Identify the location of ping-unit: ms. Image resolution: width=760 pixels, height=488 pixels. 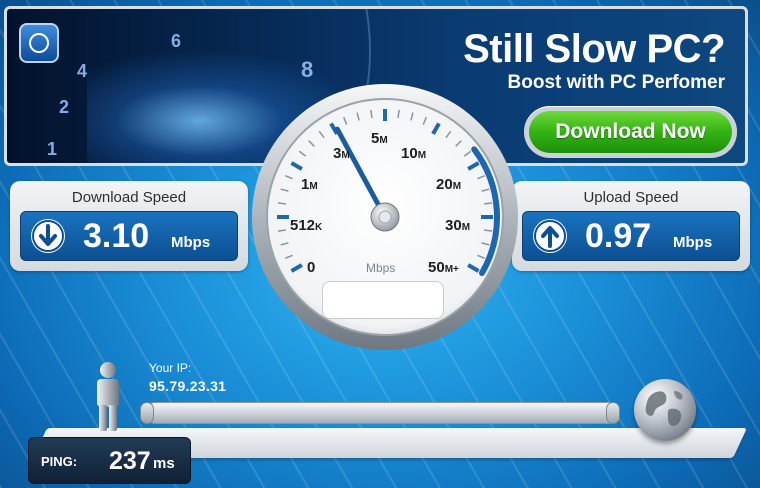
(164, 463).